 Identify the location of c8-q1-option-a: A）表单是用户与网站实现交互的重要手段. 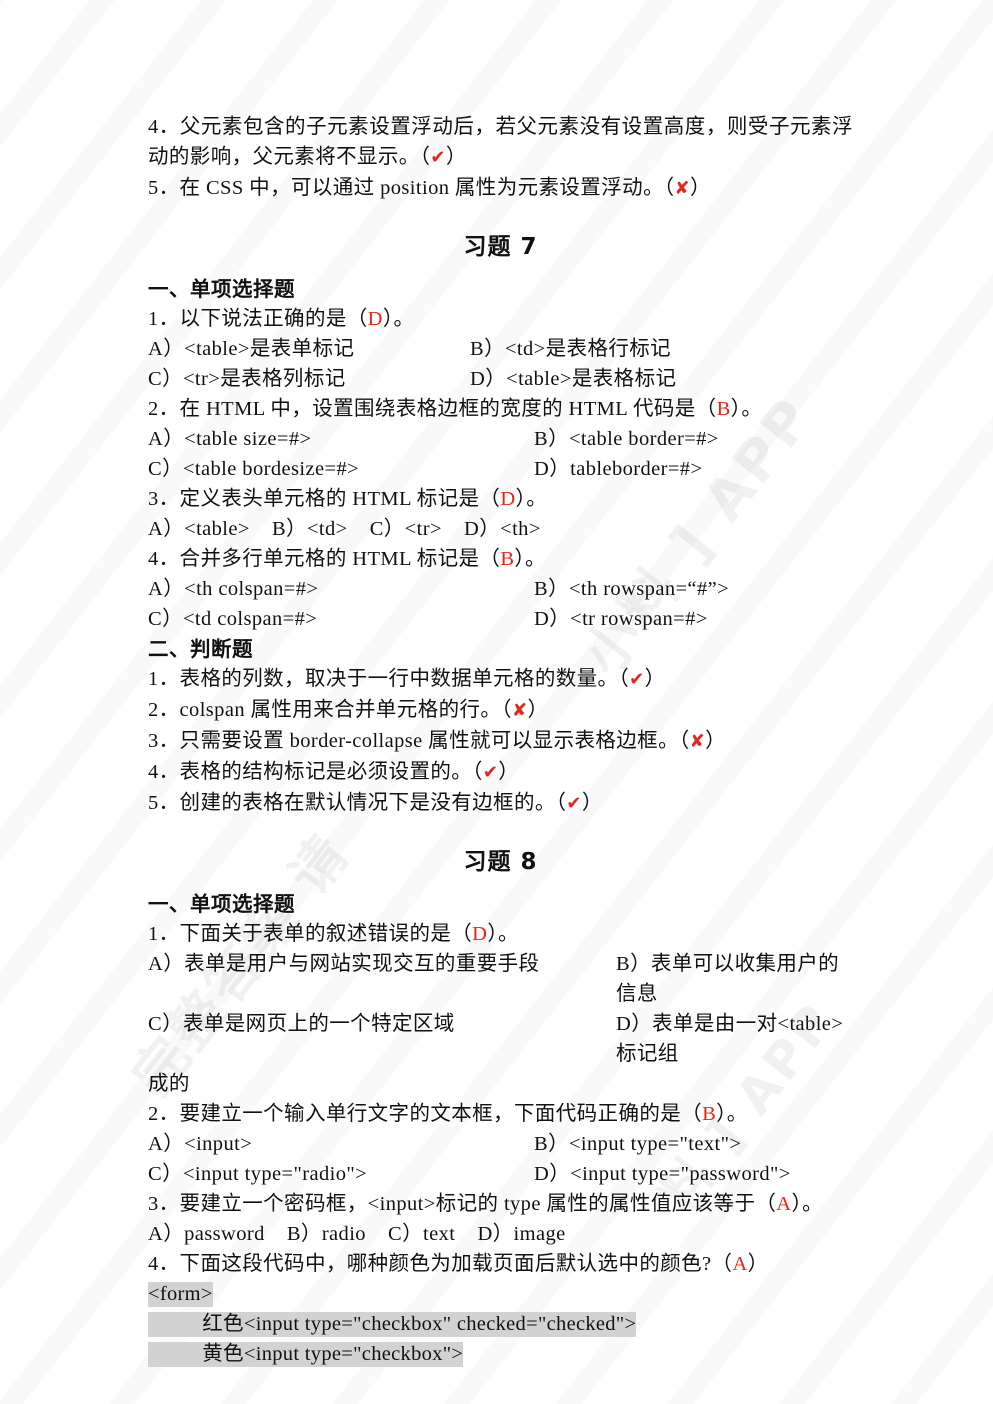
(344, 964).